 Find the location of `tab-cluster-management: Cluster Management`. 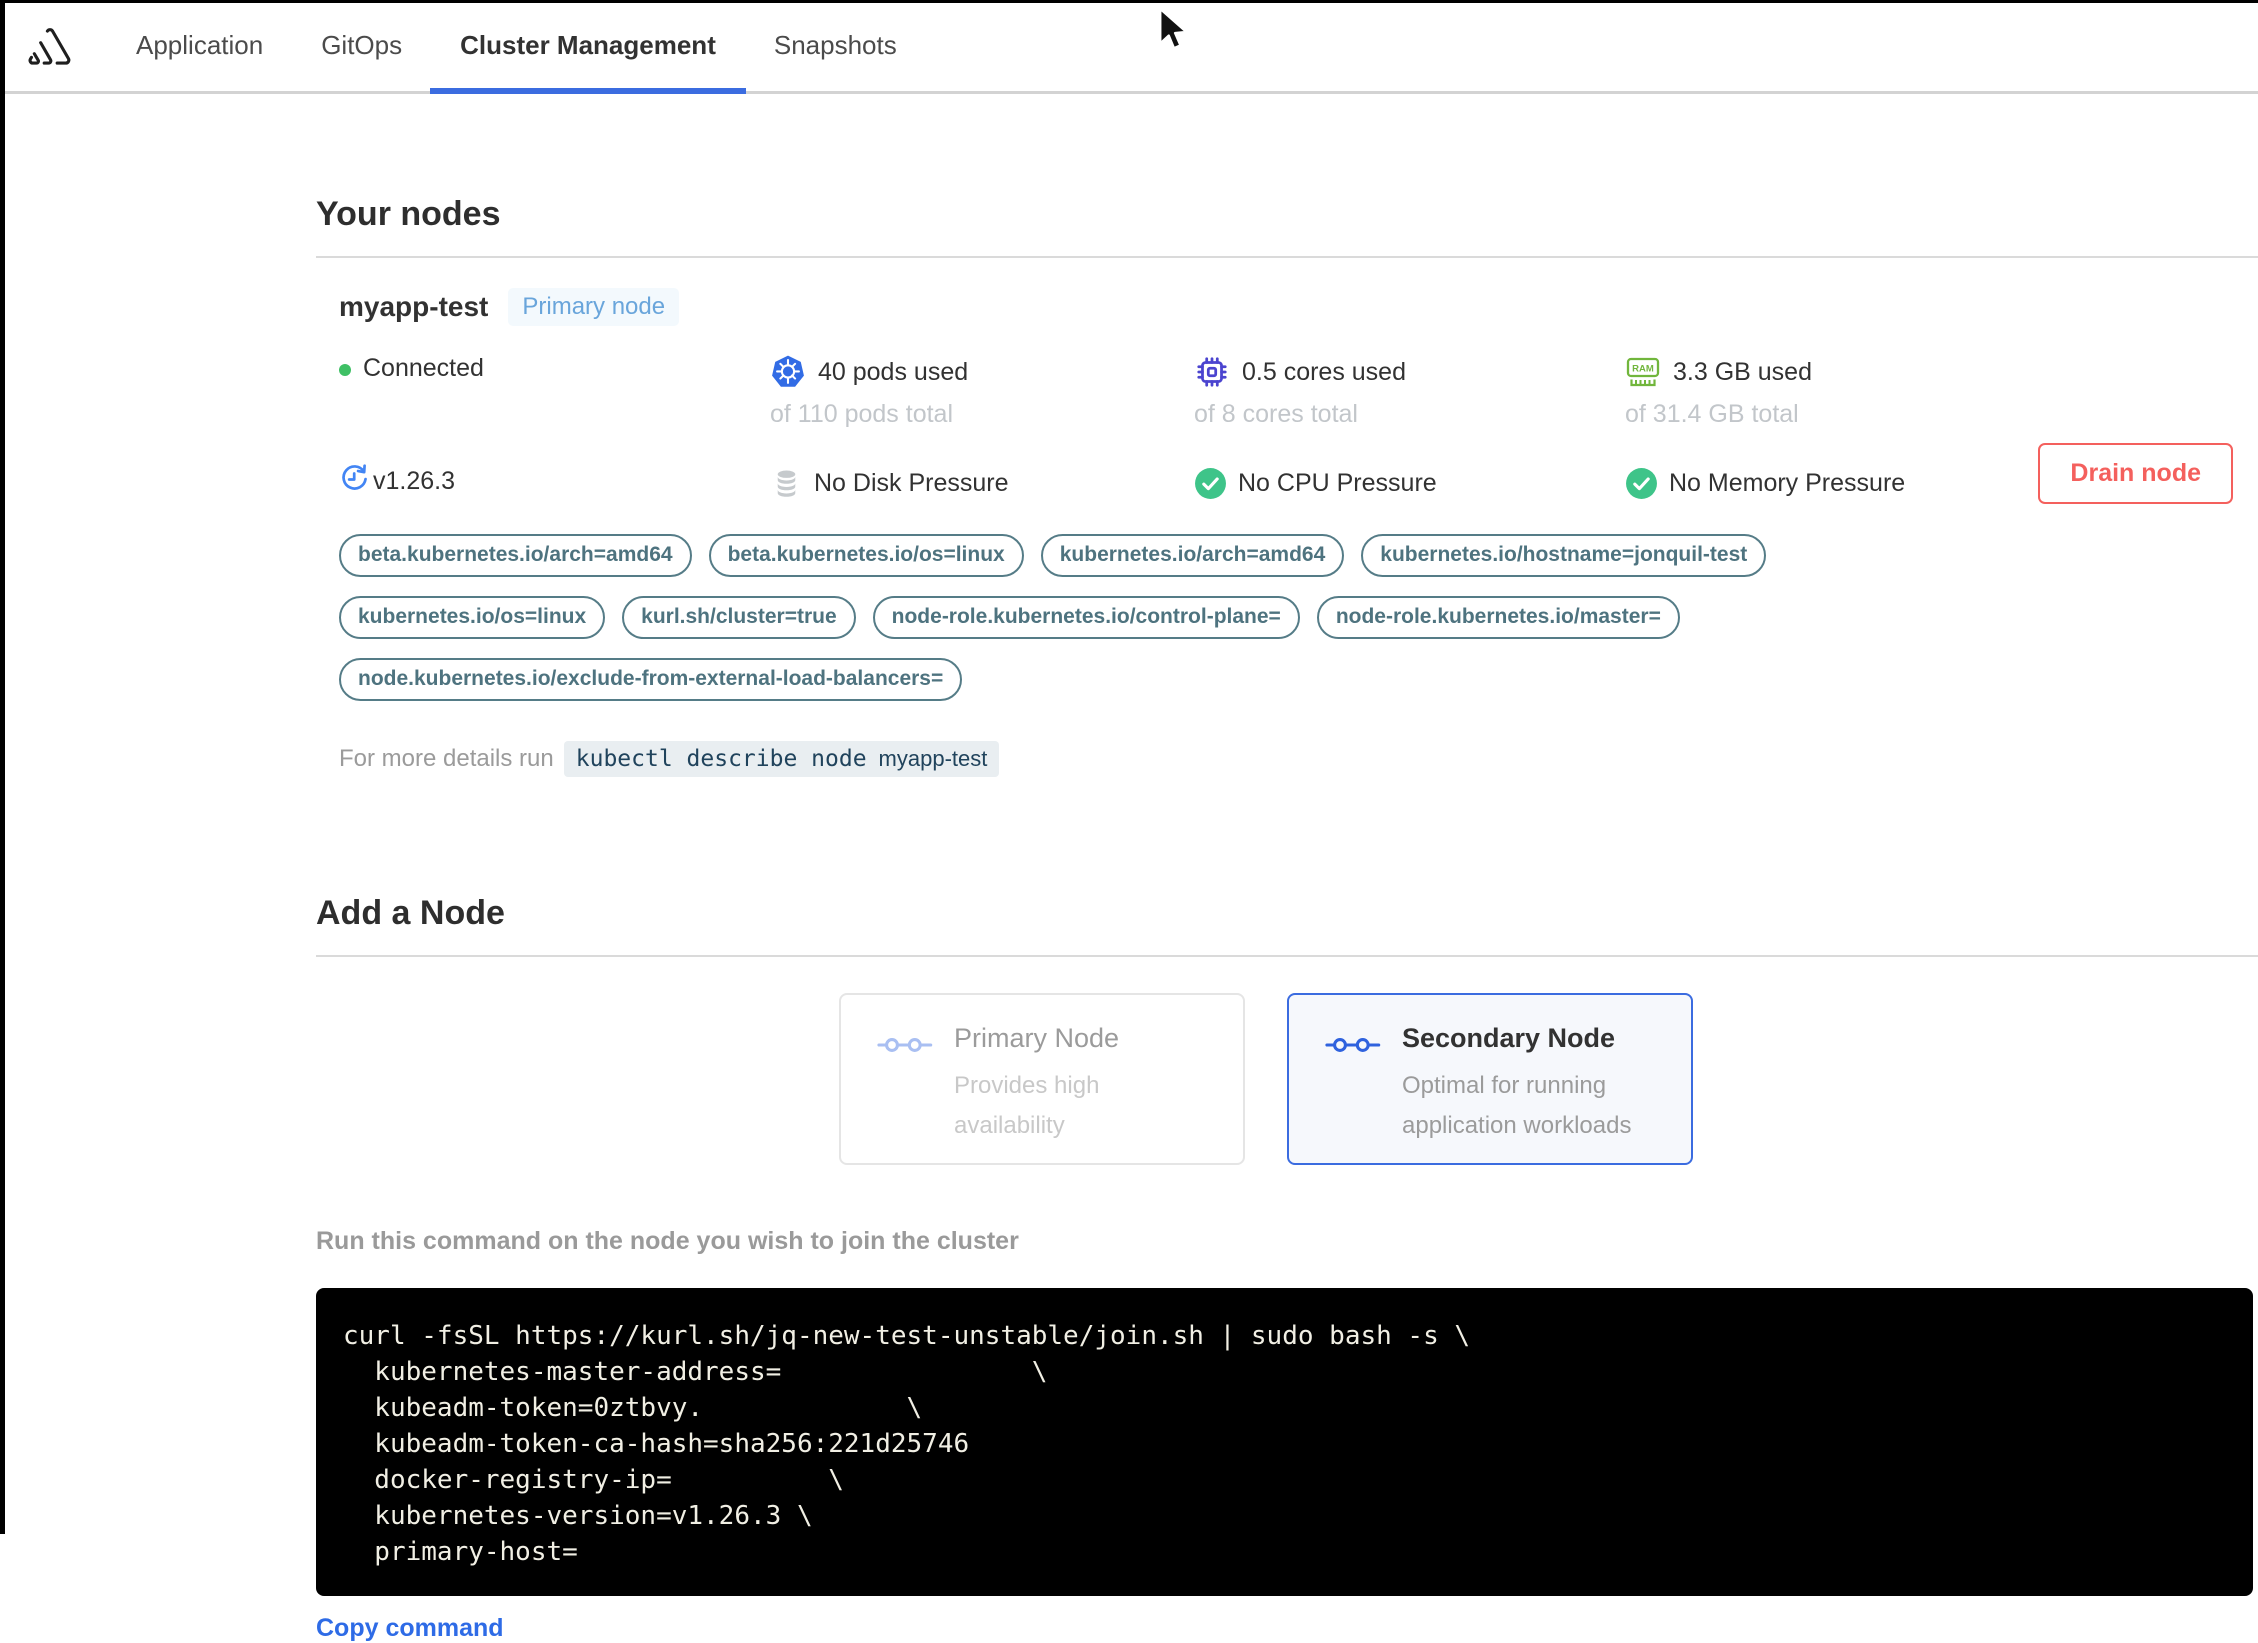

tab-cluster-management: Cluster Management is located at coordinates (588, 47).